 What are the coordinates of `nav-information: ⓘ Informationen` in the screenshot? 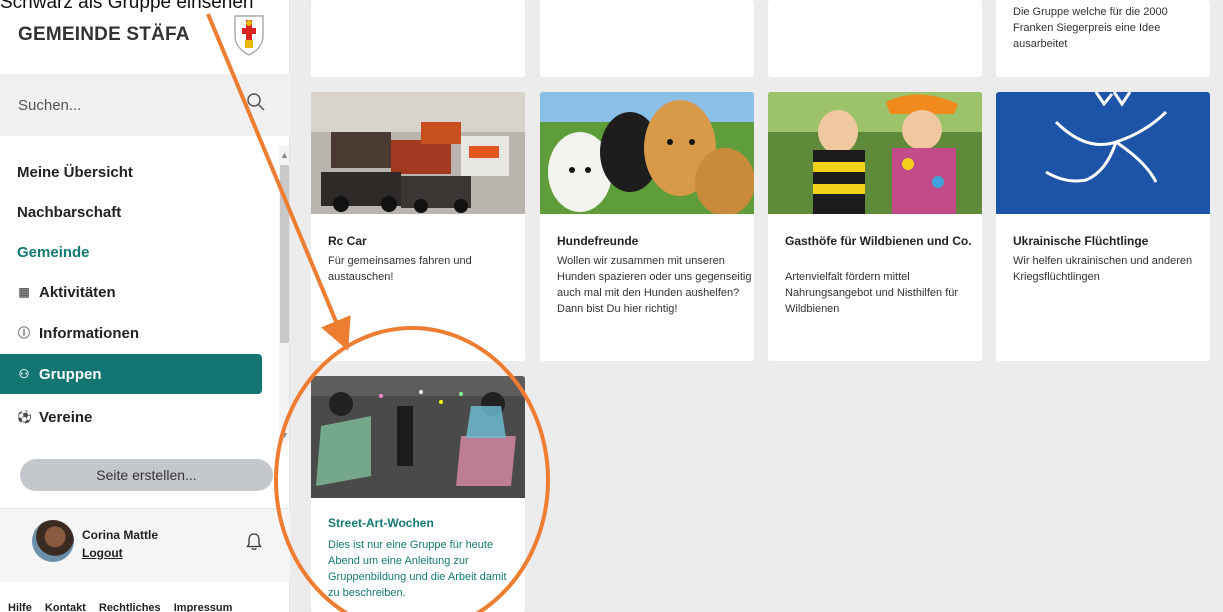 It's located at (131, 333).